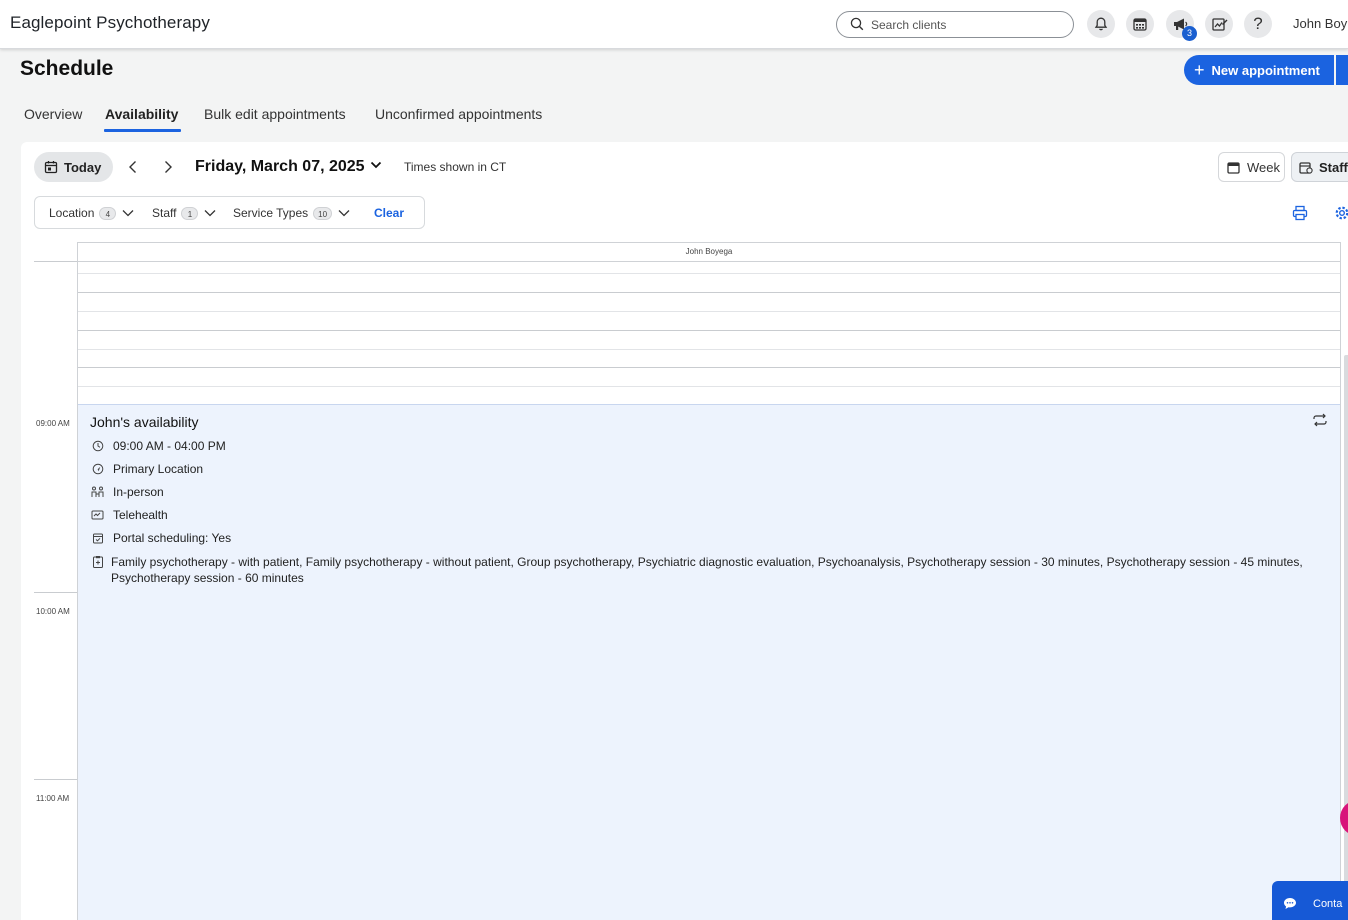 The image size is (1348, 920). I want to click on chart-edit-icon, so click(1219, 24).